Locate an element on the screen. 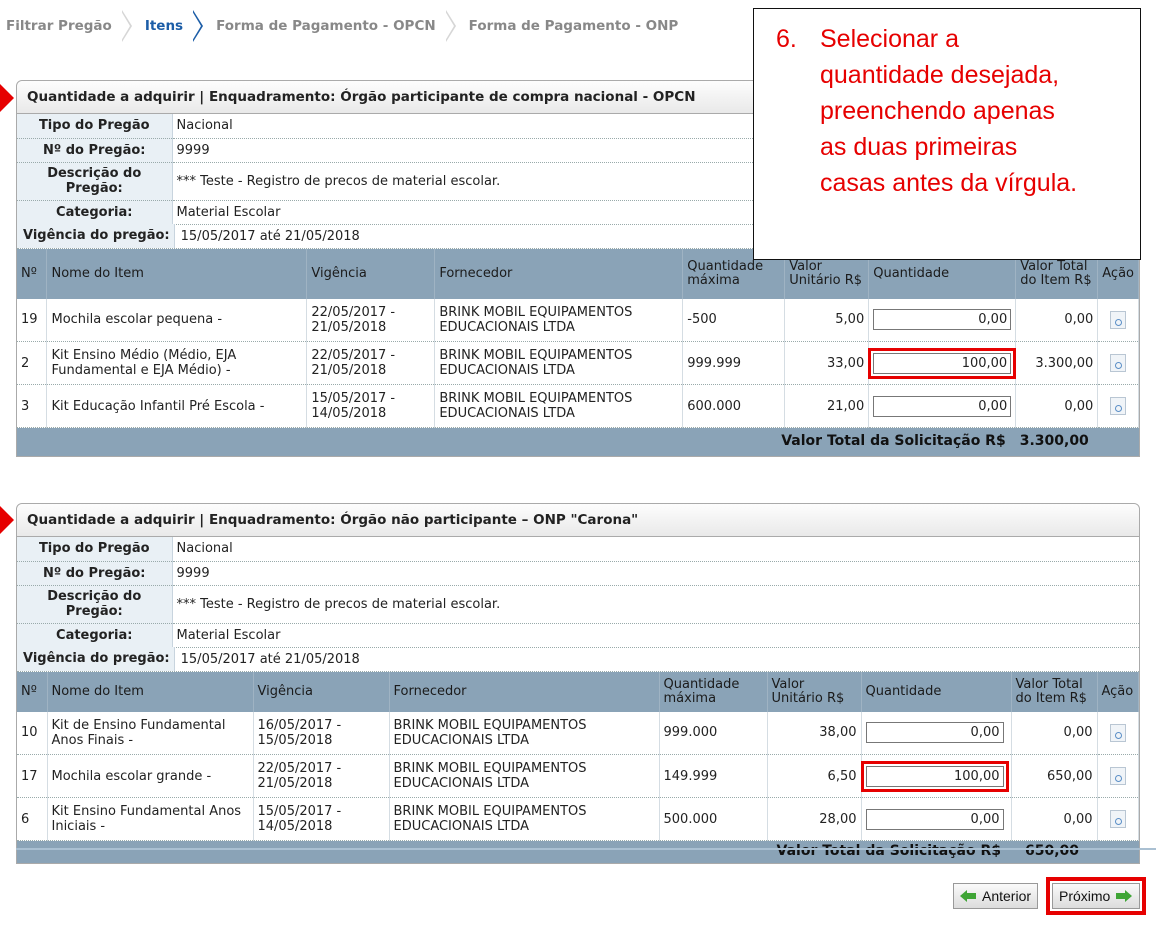 The image size is (1161, 936). cell-qtd-maxima: 500.000 is located at coordinates (713, 819).